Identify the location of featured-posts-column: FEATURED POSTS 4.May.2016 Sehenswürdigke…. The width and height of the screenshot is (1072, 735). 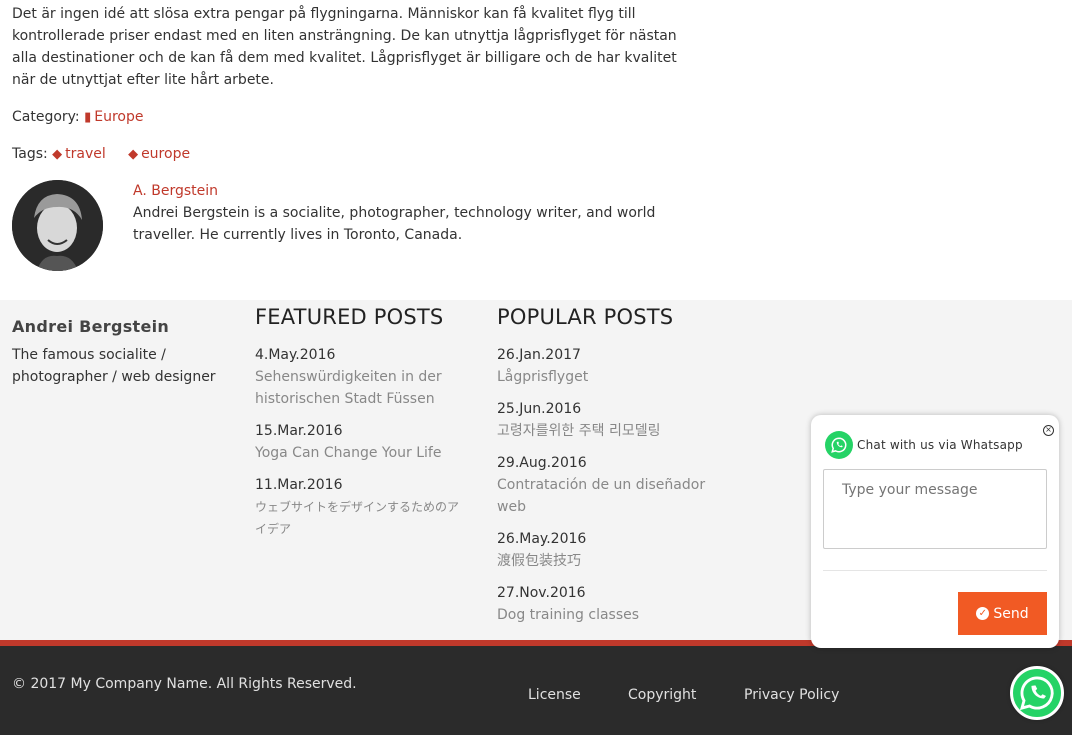
(362, 422).